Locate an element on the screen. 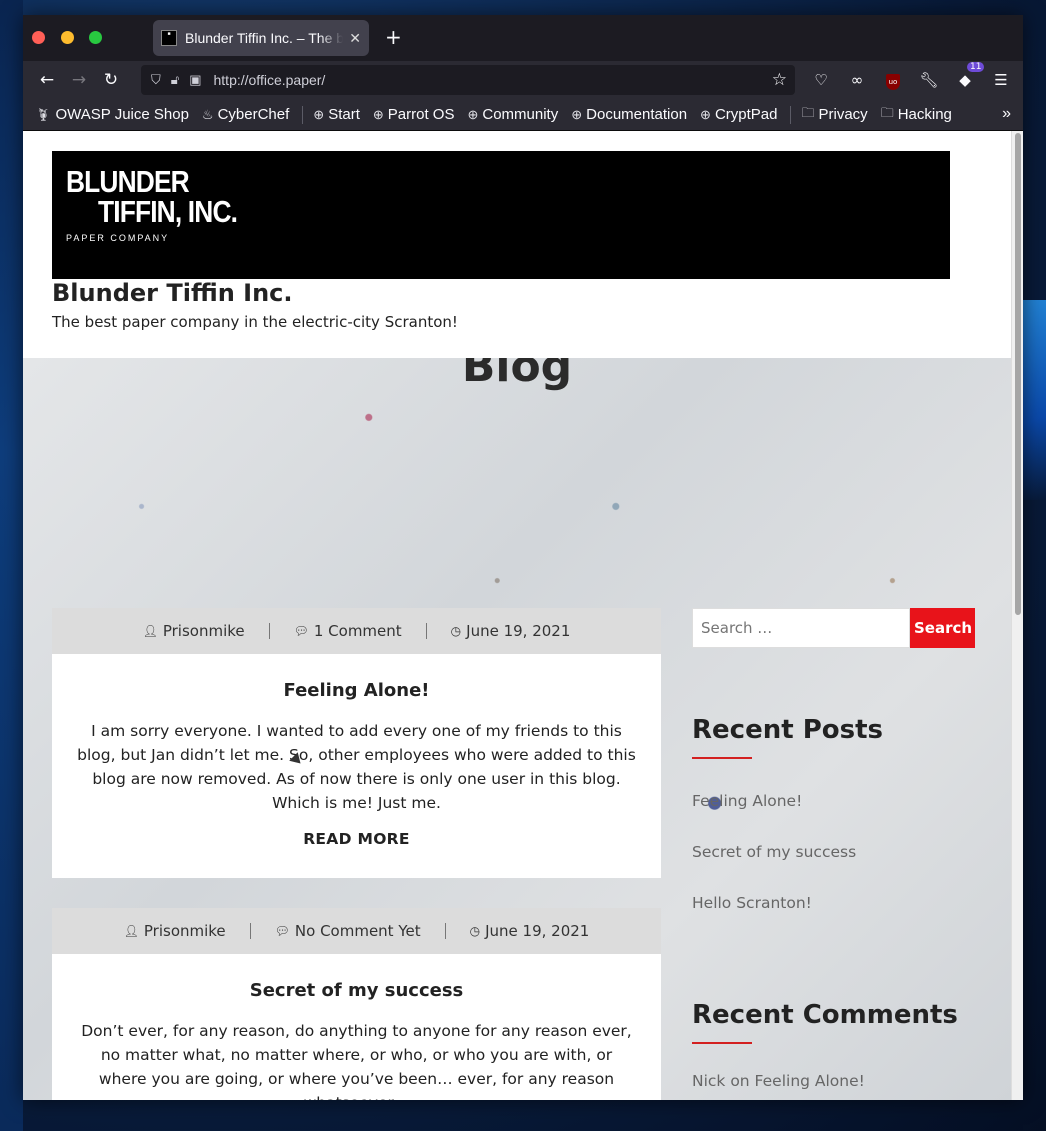  site-title: Blunder Tiffin Inc. is located at coordinates (172, 293).